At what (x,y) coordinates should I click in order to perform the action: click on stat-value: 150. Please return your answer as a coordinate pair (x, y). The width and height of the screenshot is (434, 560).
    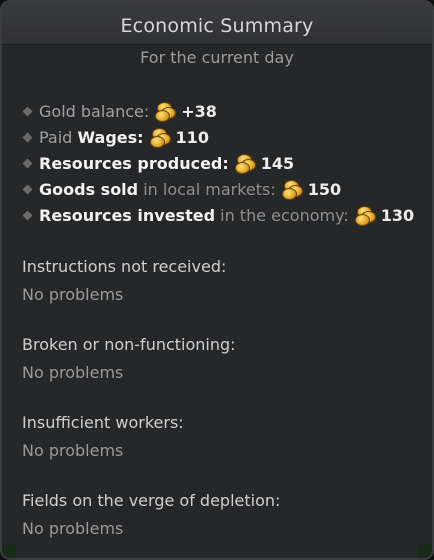
    Looking at the image, I should click on (324, 189).